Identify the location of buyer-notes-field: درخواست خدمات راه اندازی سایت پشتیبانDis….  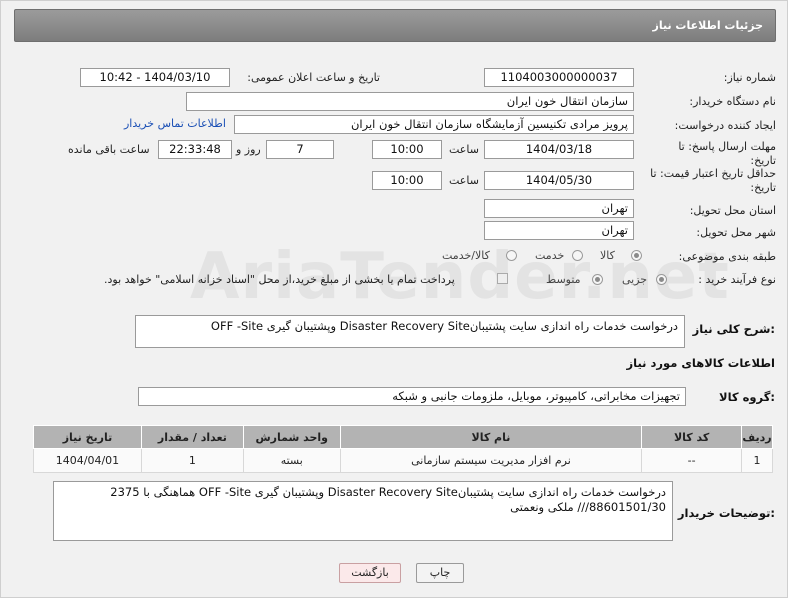
(363, 511).